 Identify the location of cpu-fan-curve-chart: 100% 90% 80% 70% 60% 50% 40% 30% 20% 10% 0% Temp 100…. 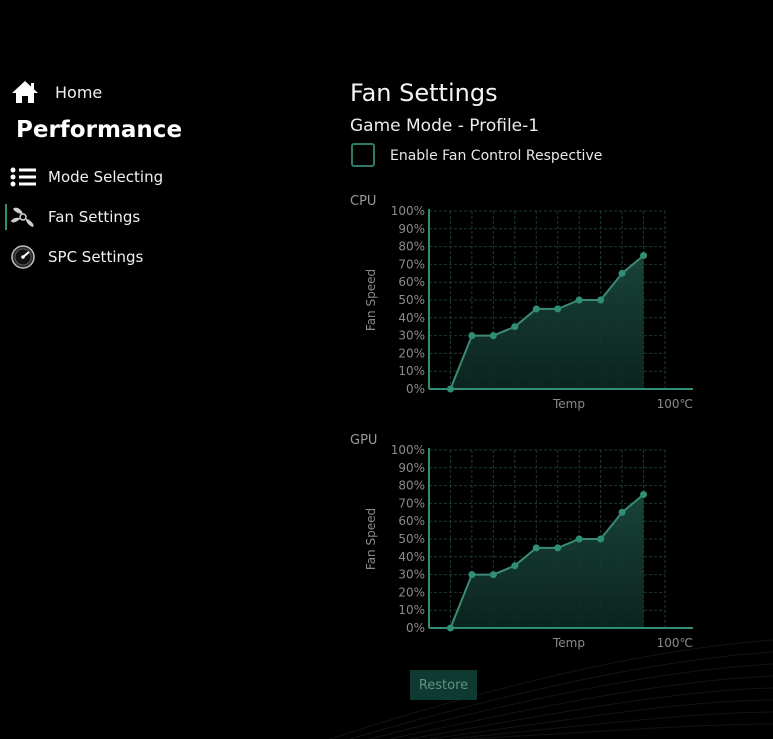
(525, 312).